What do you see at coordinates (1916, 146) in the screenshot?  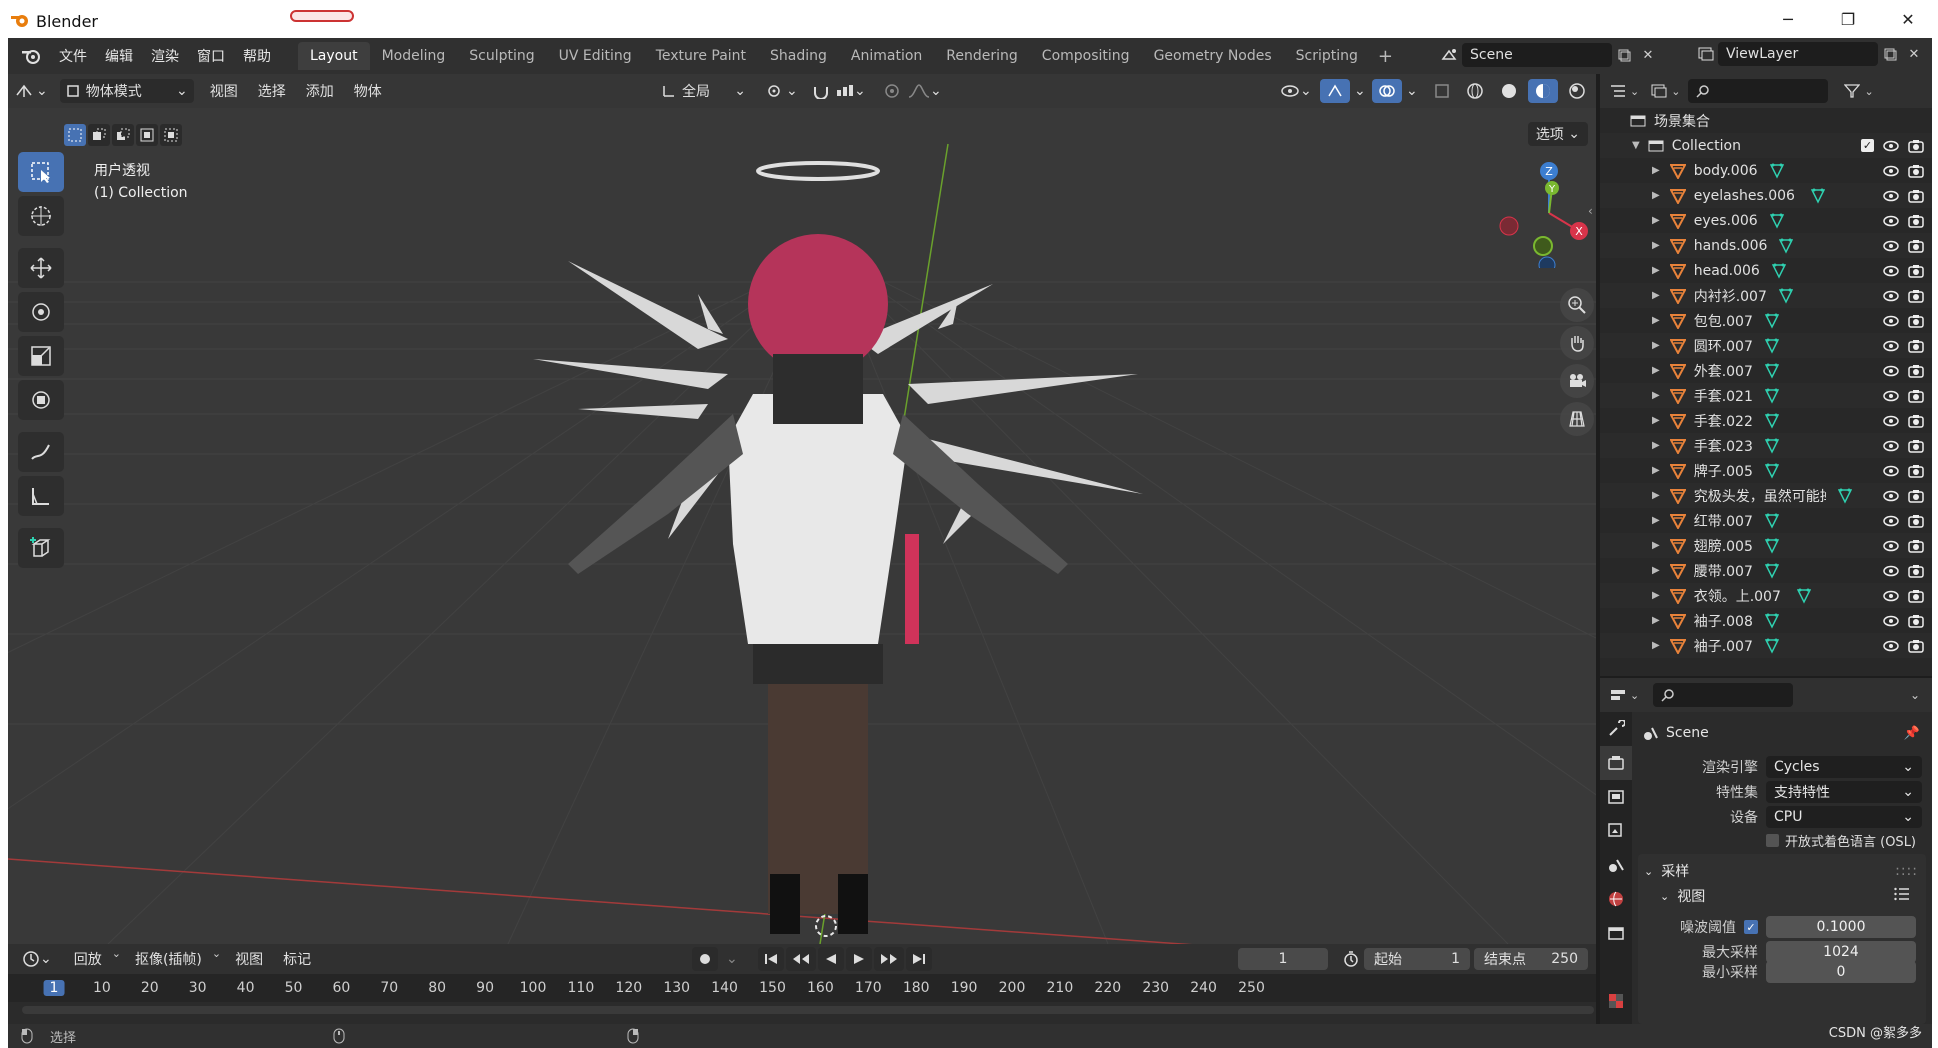 I see `collection-render-icon` at bounding box center [1916, 146].